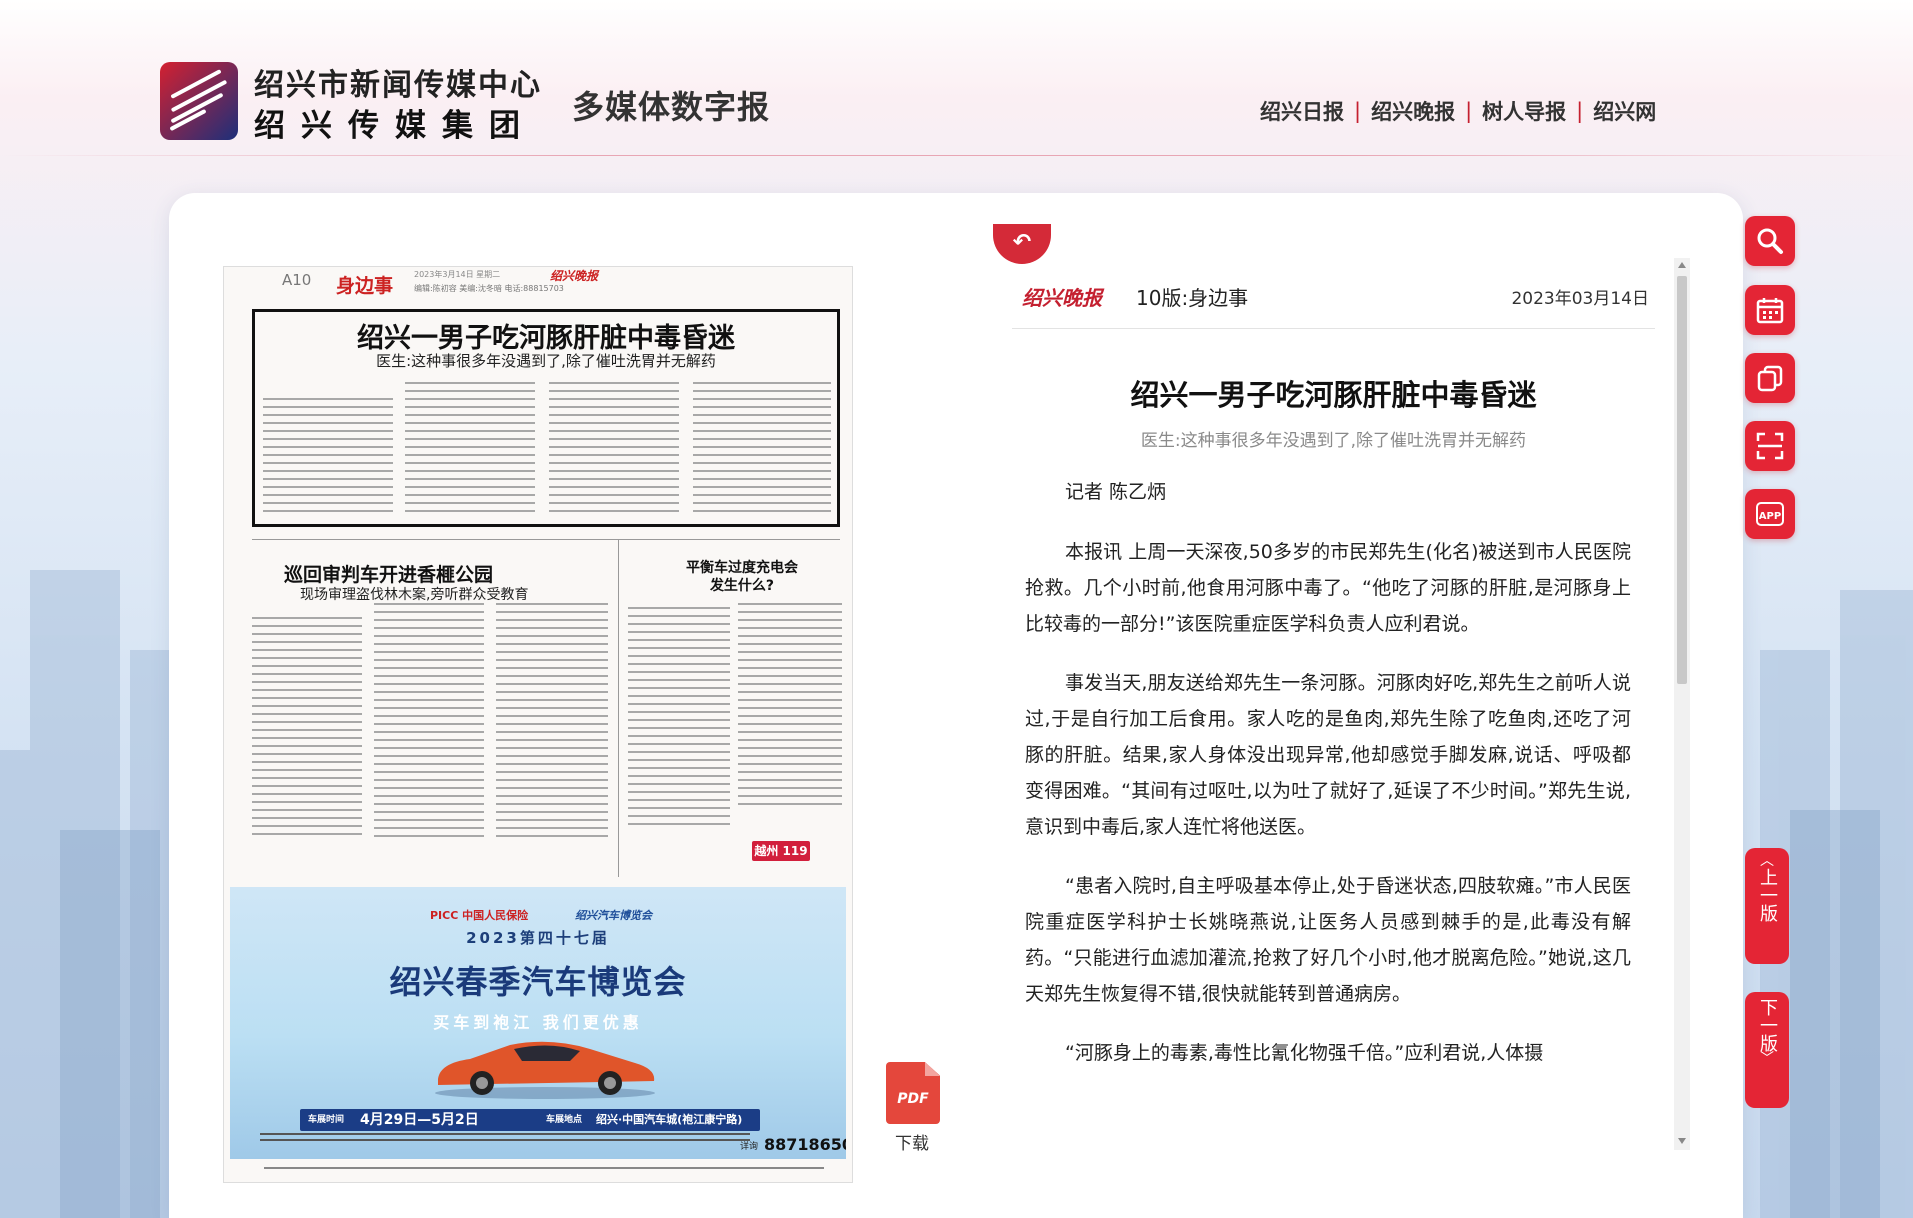  What do you see at coordinates (1767, 861) in the screenshot?
I see `chevron-up-icon: ︿` at bounding box center [1767, 861].